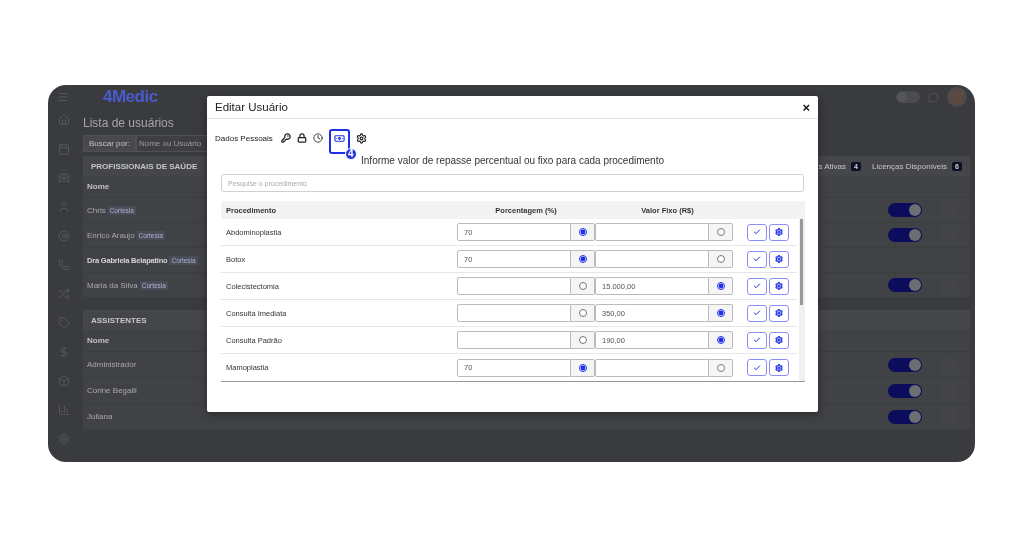 This screenshot has width=1024, height=548. I want to click on sofa-icon, so click(64, 178).